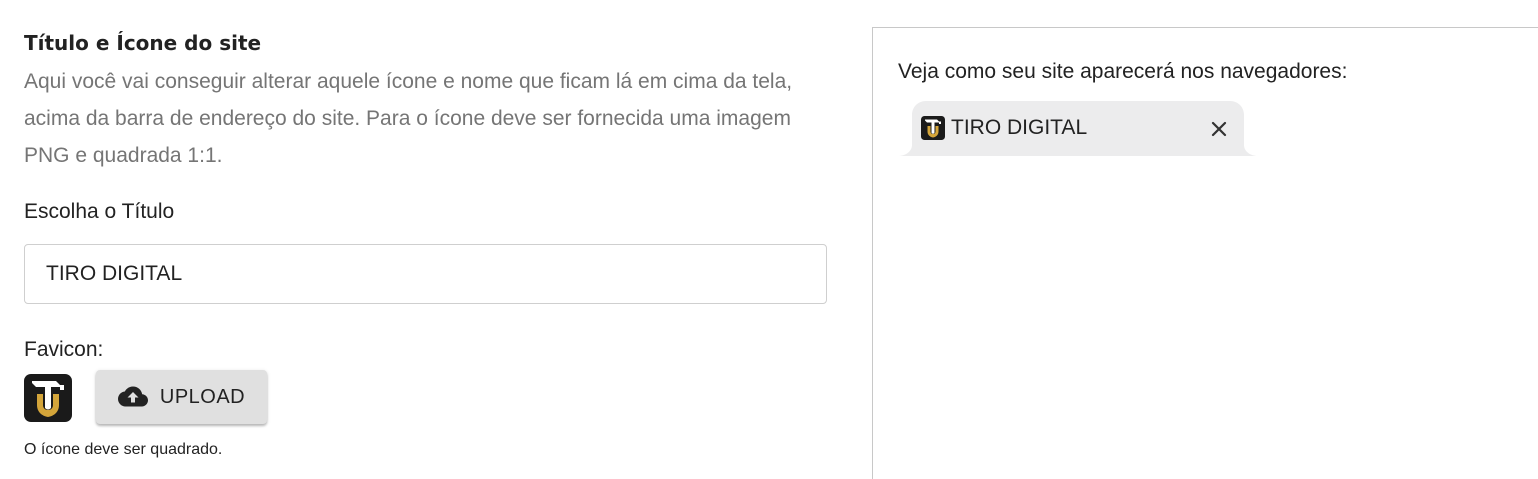 Image resolution: width=1538 pixels, height=479 pixels. I want to click on favicon-label: Favicon:, so click(64, 349).